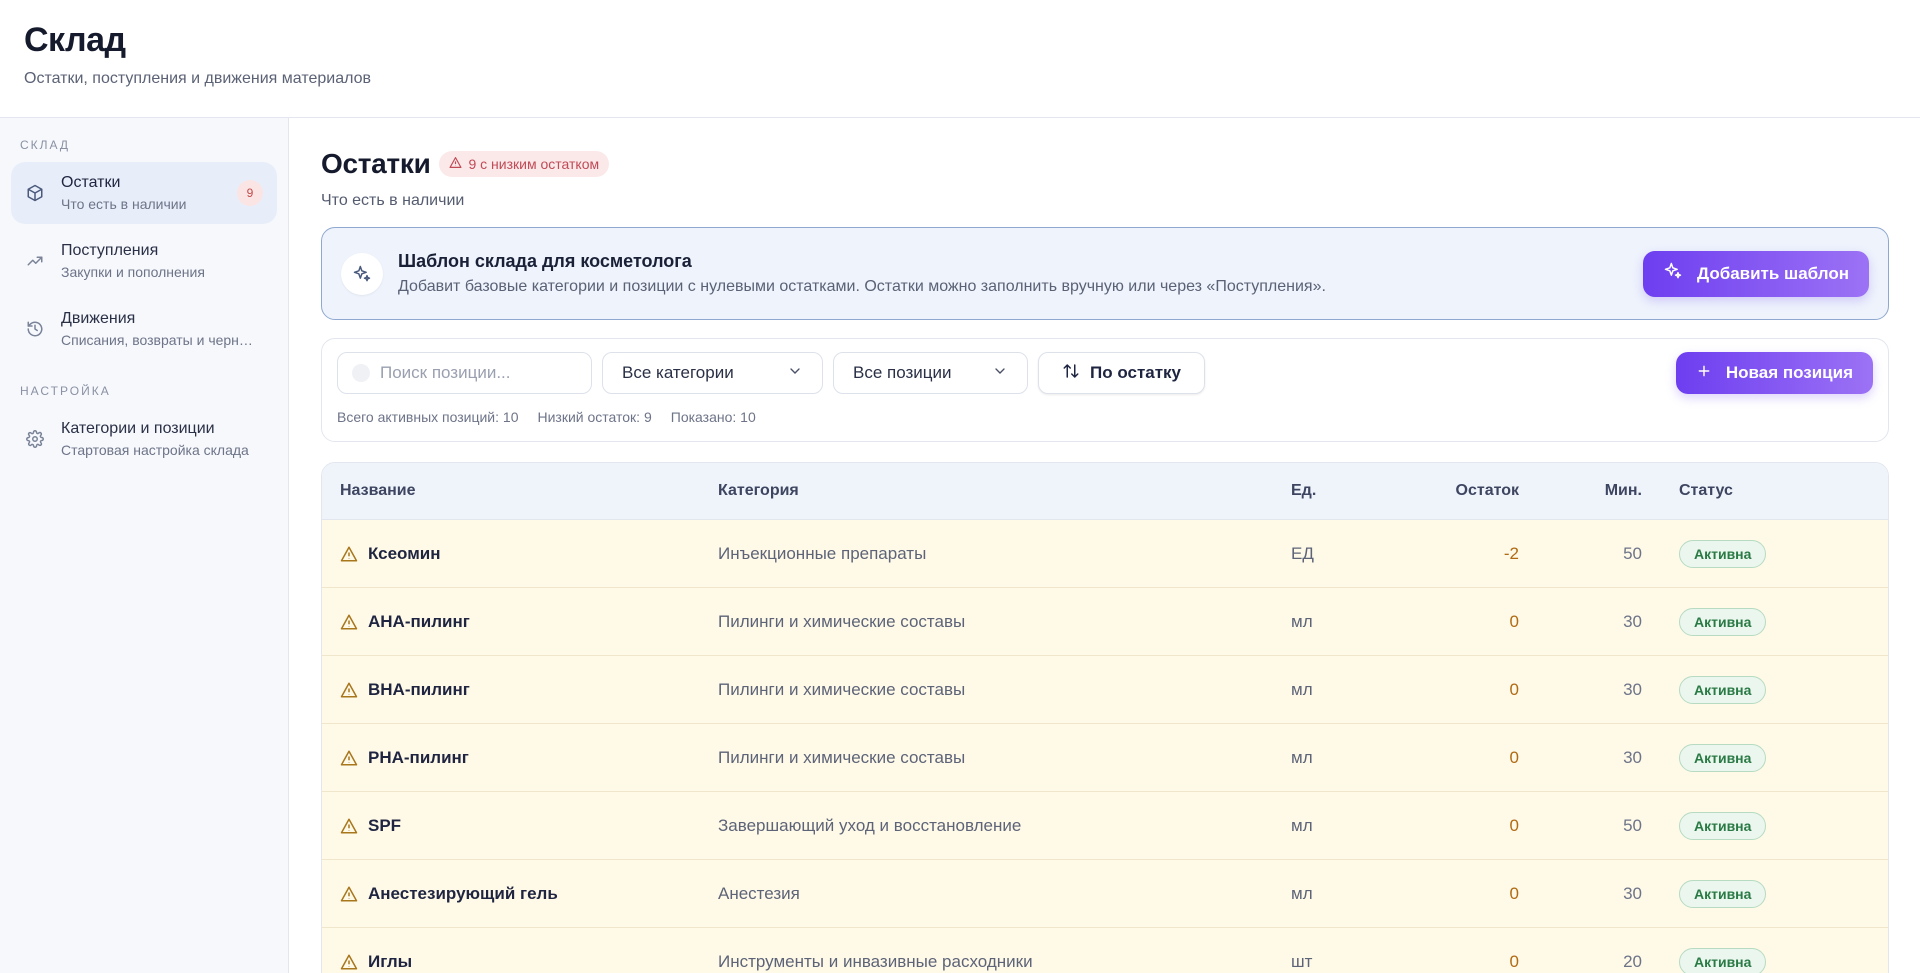  I want to click on category-select: Все категории, so click(712, 373).